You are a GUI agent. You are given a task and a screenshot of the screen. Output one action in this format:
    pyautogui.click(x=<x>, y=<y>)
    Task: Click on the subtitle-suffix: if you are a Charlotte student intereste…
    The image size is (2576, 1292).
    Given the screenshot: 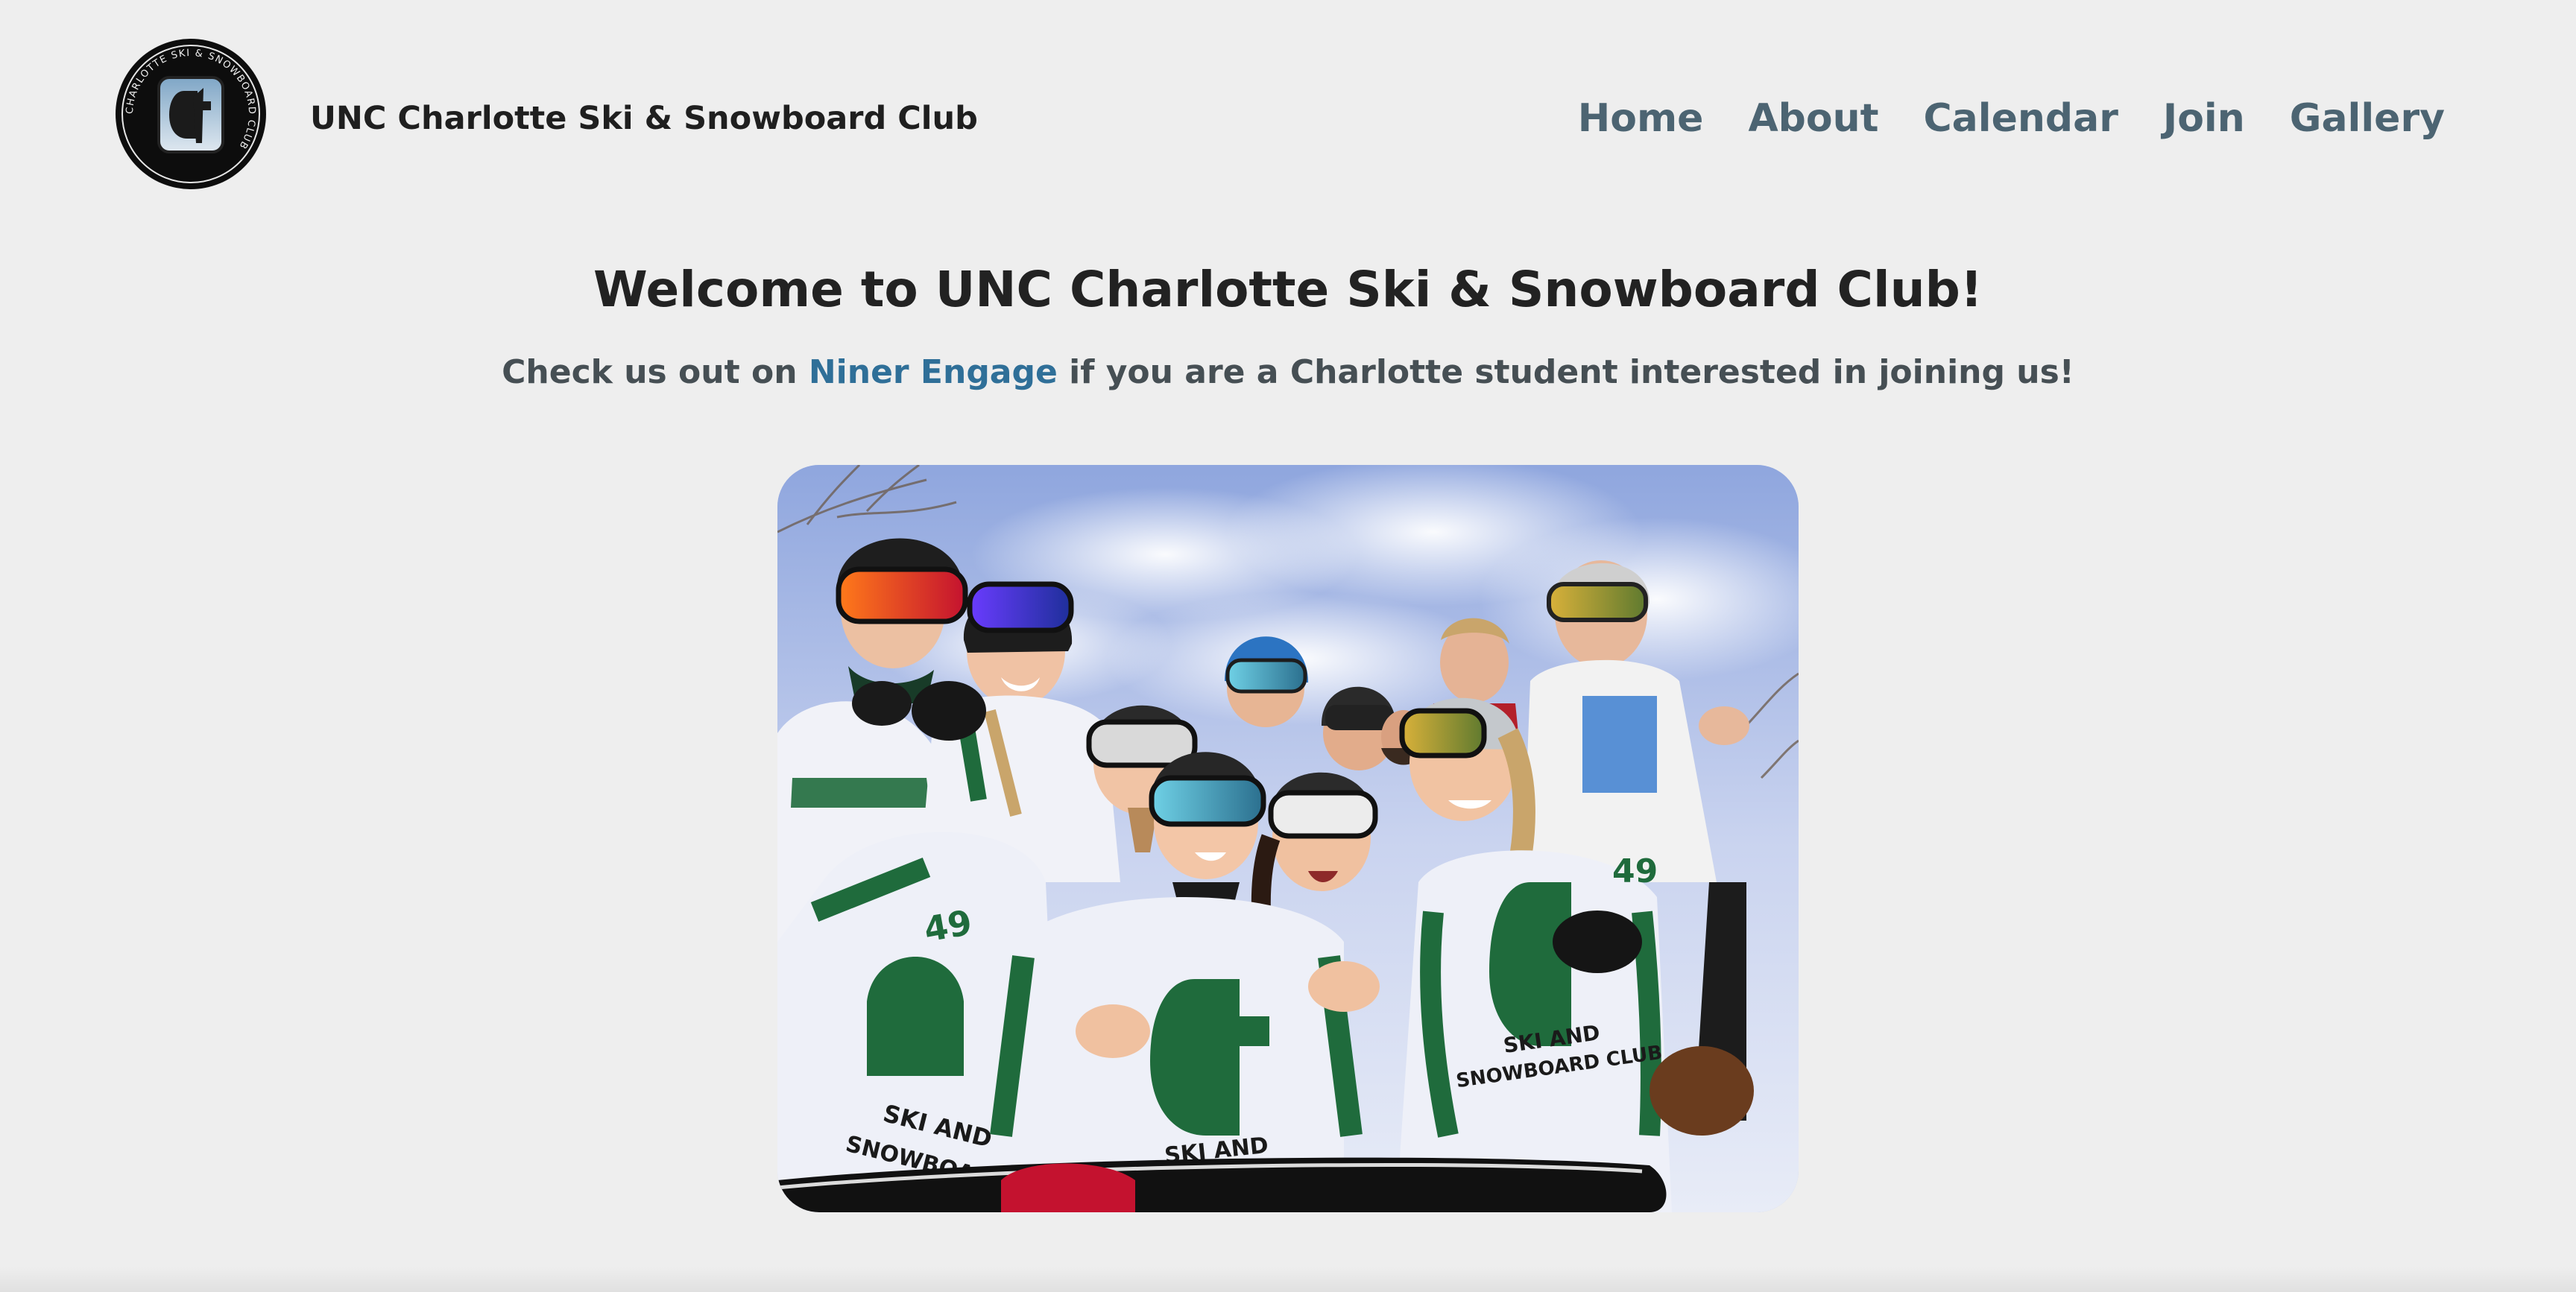 What is the action you would take?
    pyautogui.click(x=1566, y=372)
    